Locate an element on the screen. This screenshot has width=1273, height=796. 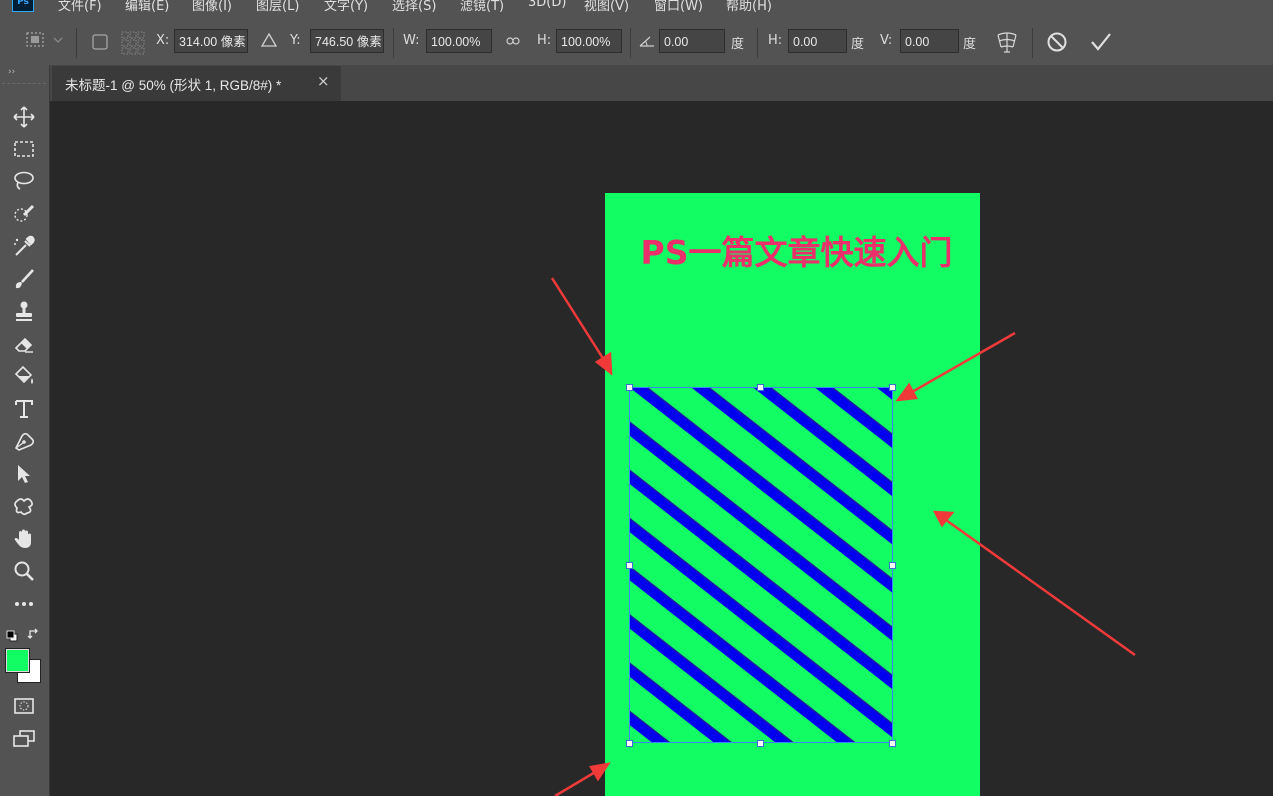
annotation-arrow-bottom-left is located at coordinates (582, 779).